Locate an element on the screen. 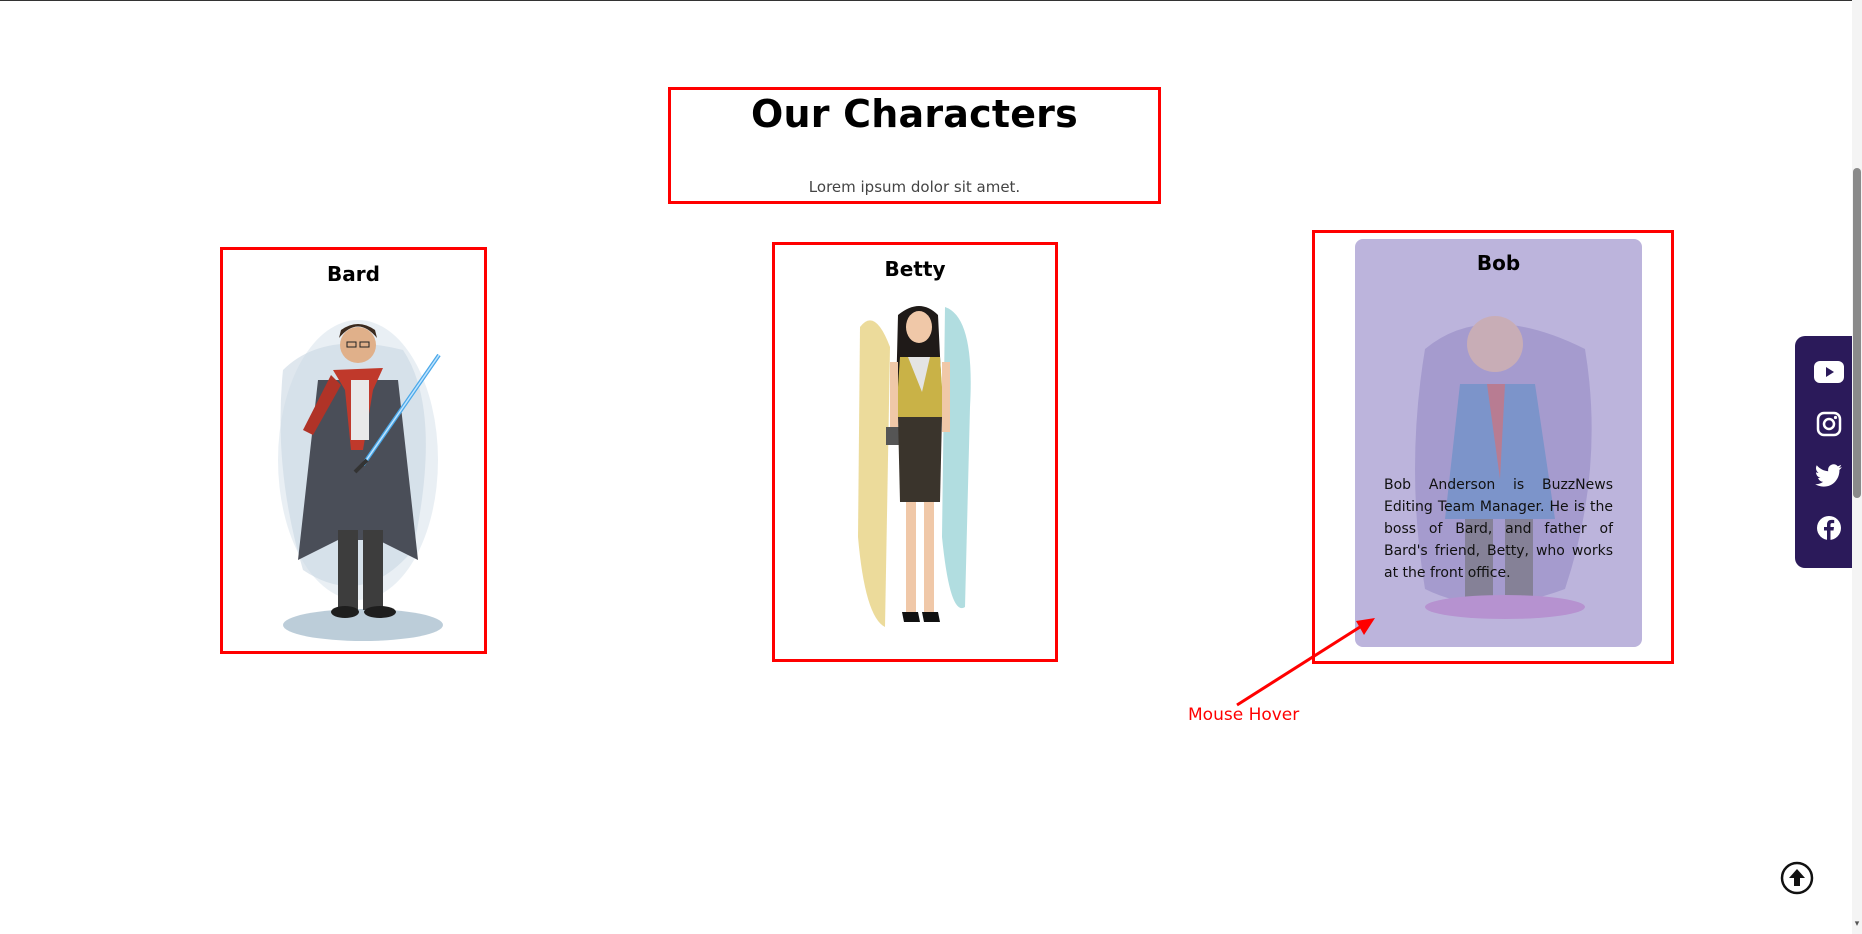 This screenshot has height=934, width=1862. youtube-icon is located at coordinates (1829, 372).